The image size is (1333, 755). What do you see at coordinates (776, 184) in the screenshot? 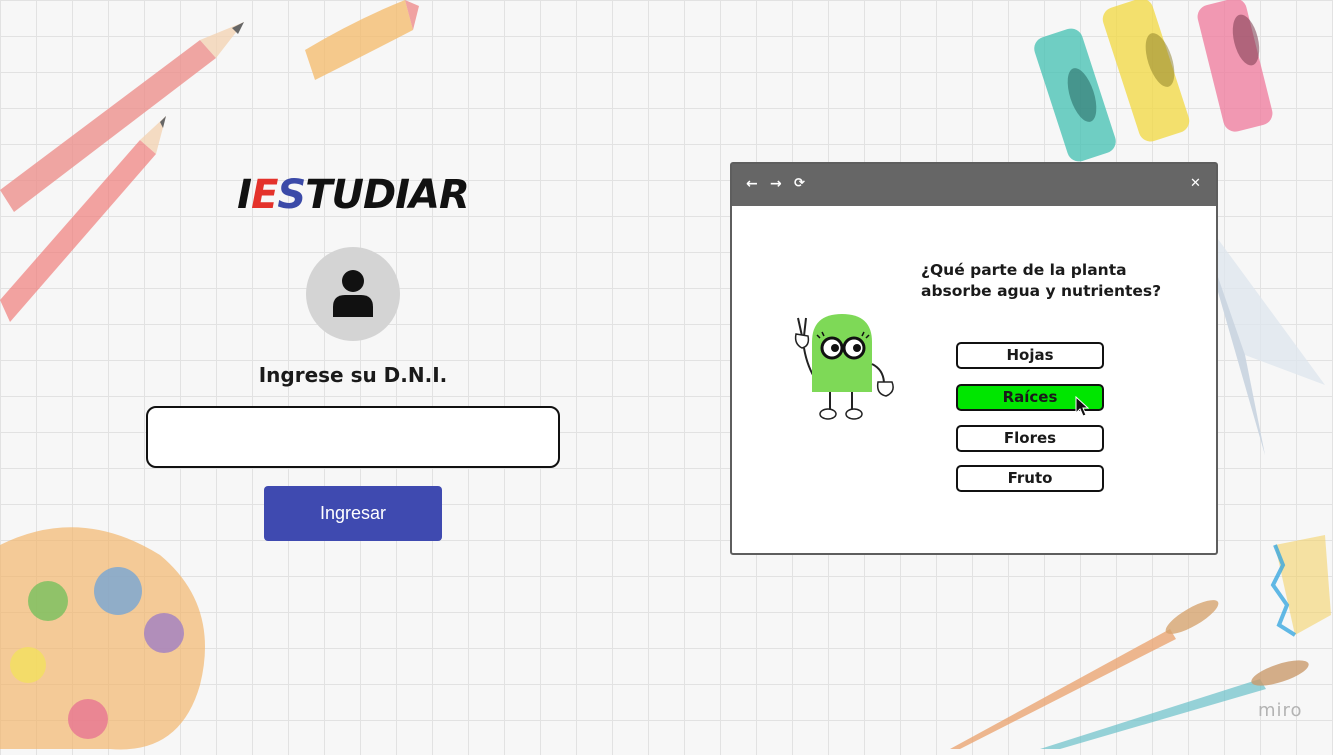
I see `forward-arrow-icon: →` at bounding box center [776, 184].